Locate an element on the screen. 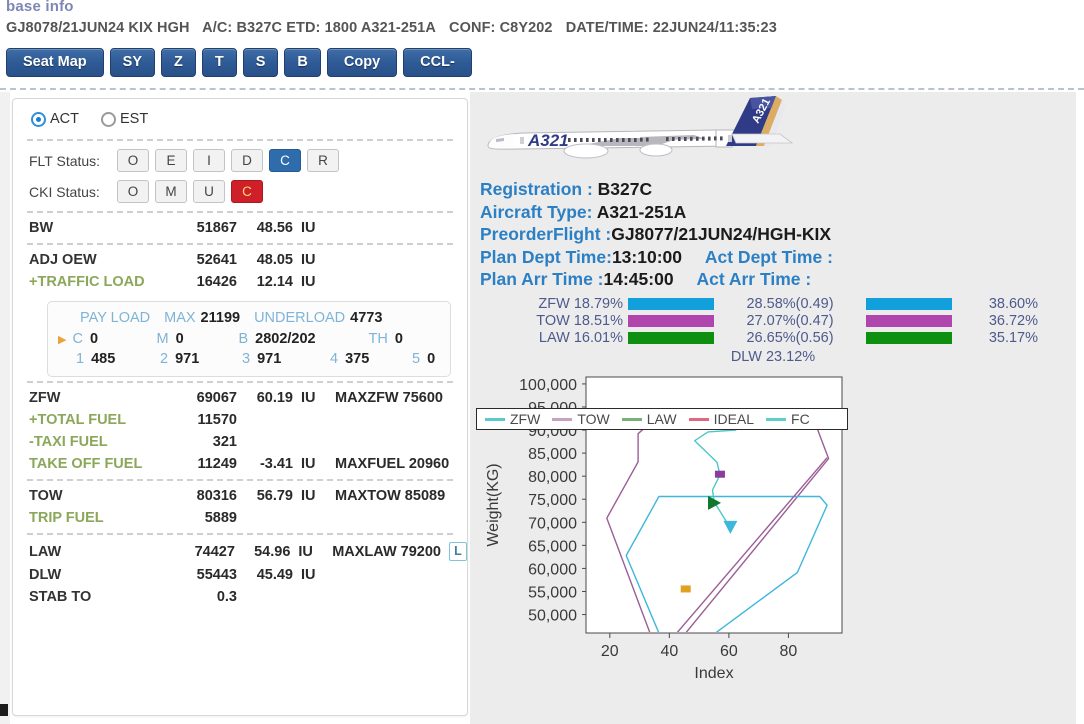 This screenshot has height=724, width=1084. row-dlw: DLW 55443 45.49 IU is located at coordinates (240, 575).